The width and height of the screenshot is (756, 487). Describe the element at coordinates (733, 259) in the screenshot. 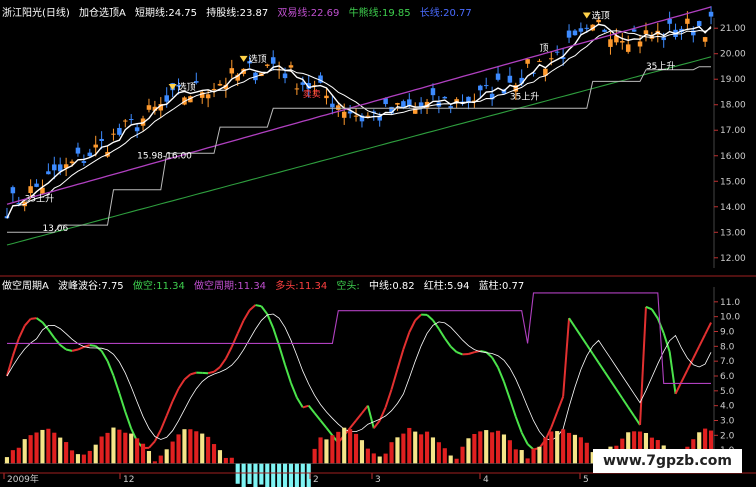

I see `price-tick-label: 12.00` at that location.